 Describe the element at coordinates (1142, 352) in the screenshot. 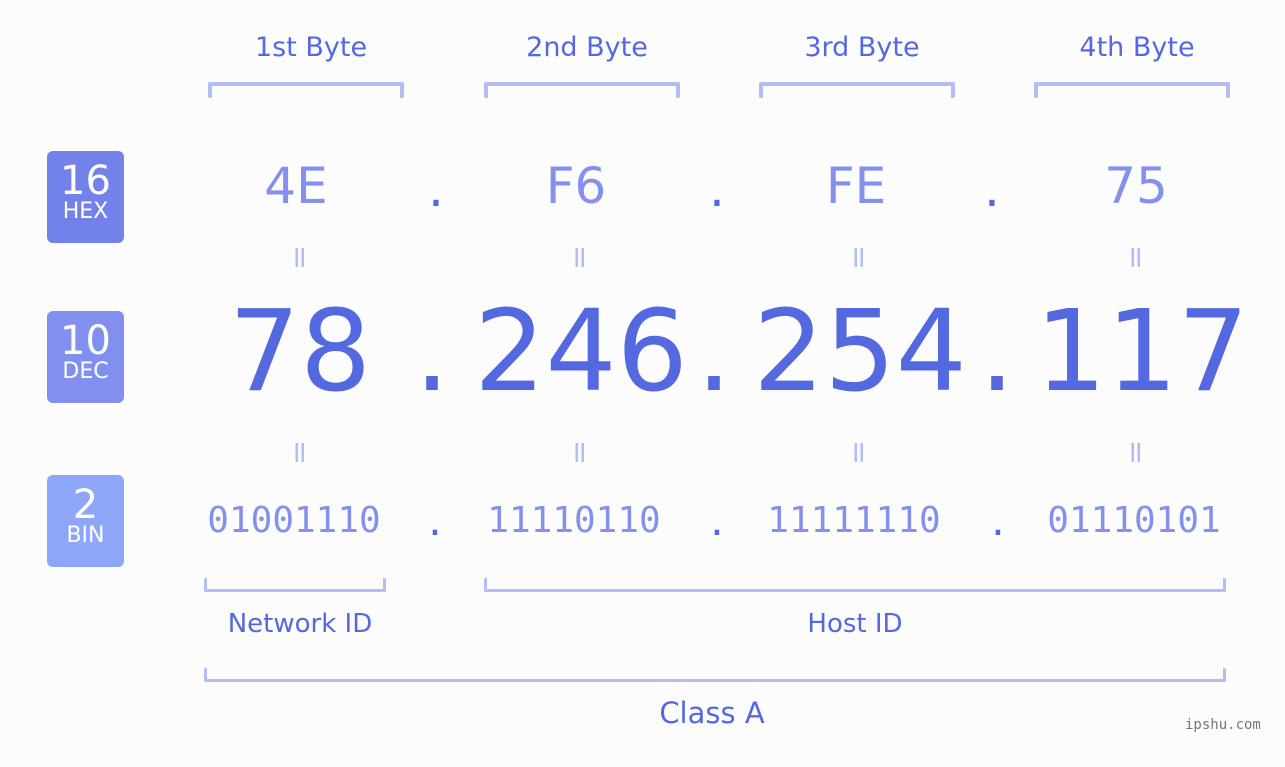

I see `dec-byte-4: 117` at that location.